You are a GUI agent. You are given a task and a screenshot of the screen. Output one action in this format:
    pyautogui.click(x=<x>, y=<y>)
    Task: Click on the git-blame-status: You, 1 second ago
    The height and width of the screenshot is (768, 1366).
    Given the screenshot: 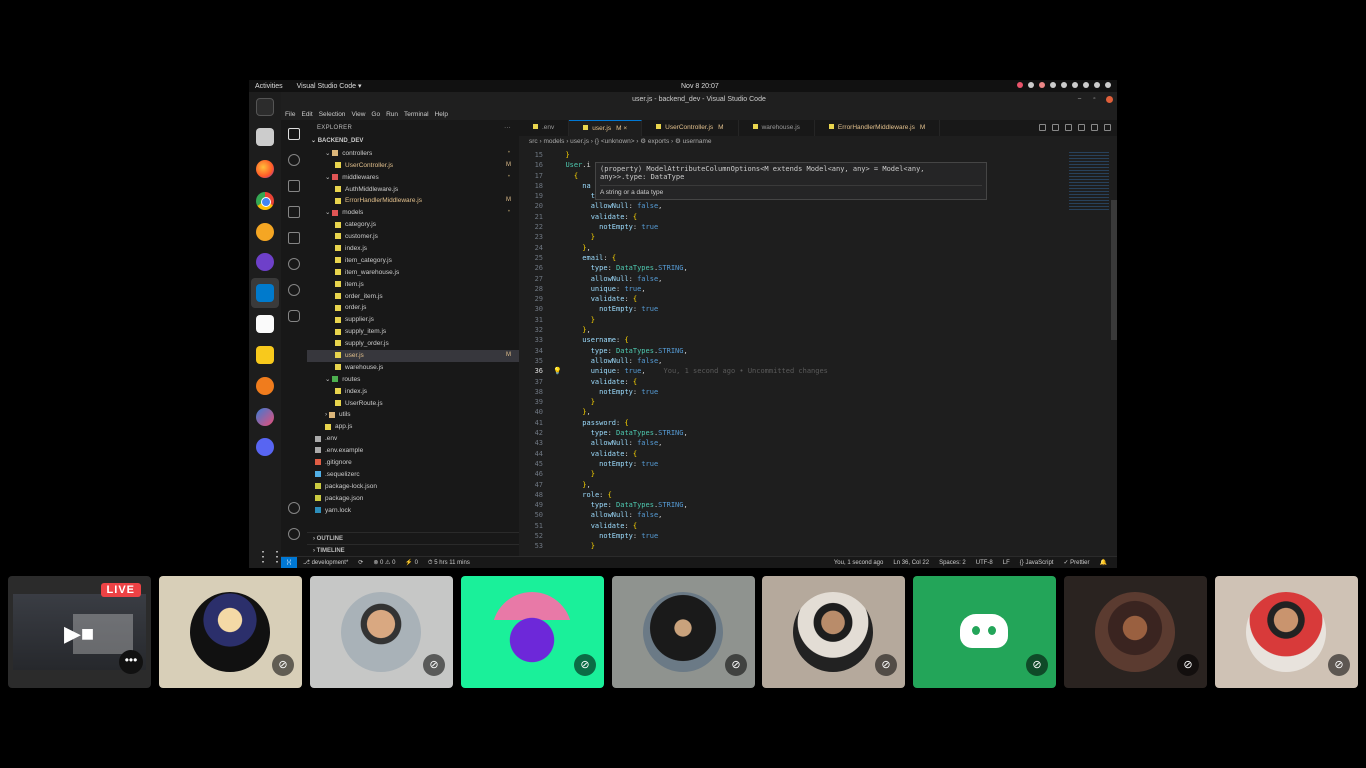 What is the action you would take?
    pyautogui.click(x=859, y=562)
    